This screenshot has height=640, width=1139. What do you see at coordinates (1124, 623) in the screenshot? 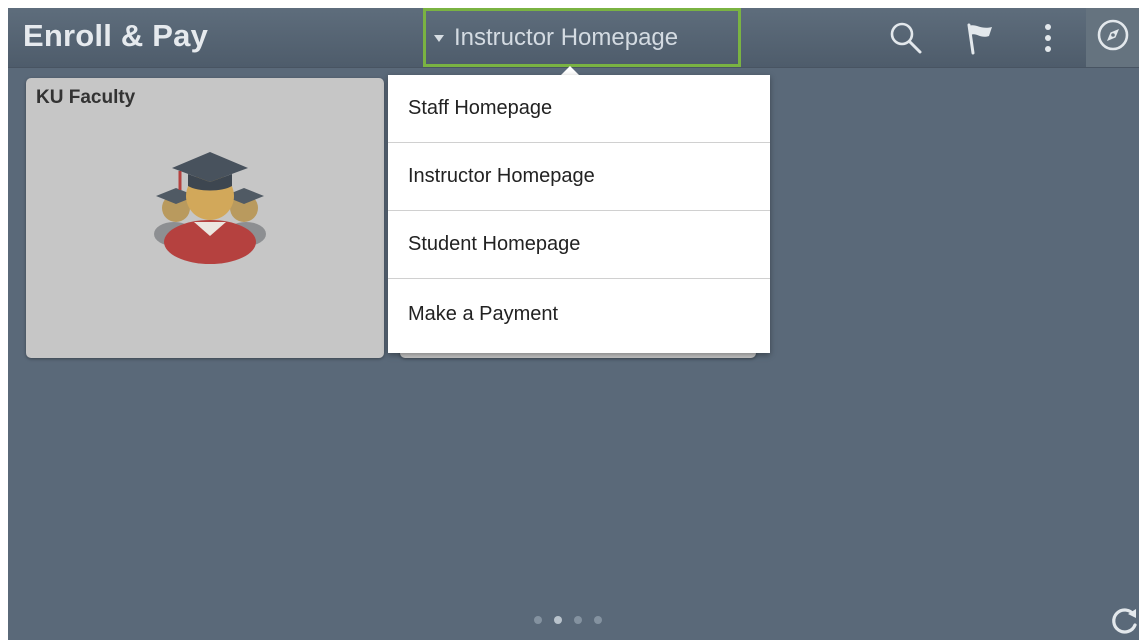
I see `refresh-icon` at bounding box center [1124, 623].